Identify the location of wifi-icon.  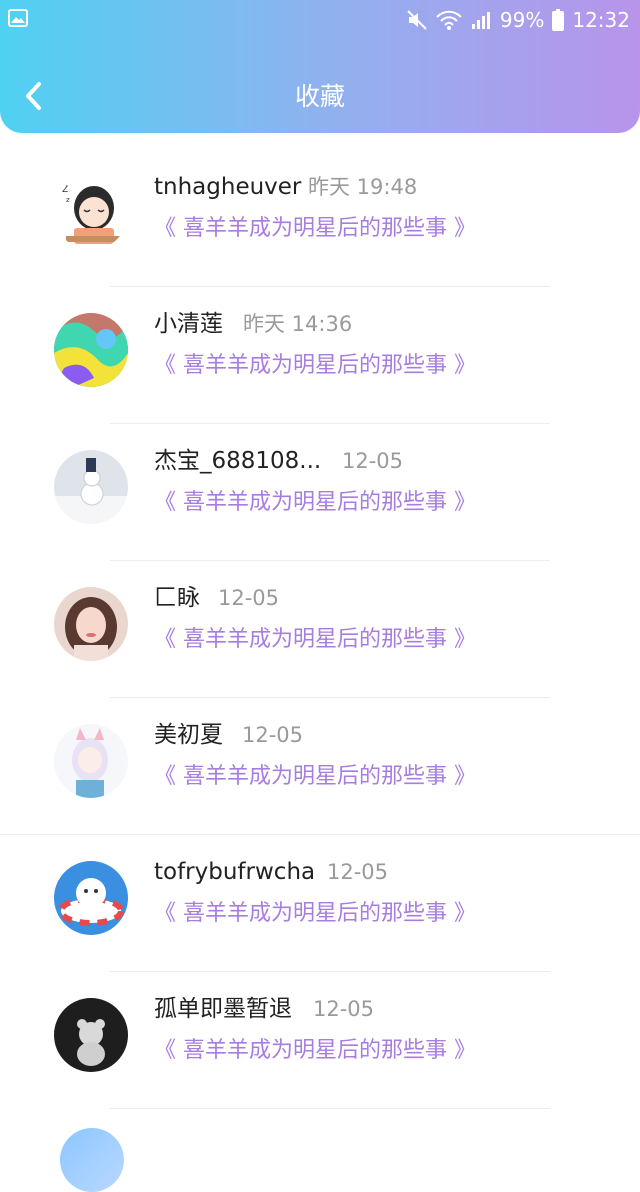
(449, 20).